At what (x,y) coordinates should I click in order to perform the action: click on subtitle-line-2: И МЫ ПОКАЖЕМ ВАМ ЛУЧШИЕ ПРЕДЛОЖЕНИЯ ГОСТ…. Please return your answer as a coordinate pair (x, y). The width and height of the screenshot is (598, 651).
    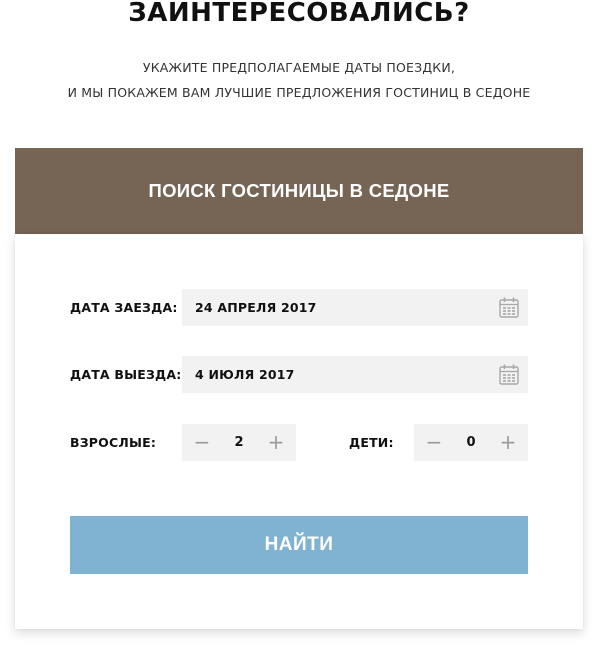
    Looking at the image, I should click on (299, 92).